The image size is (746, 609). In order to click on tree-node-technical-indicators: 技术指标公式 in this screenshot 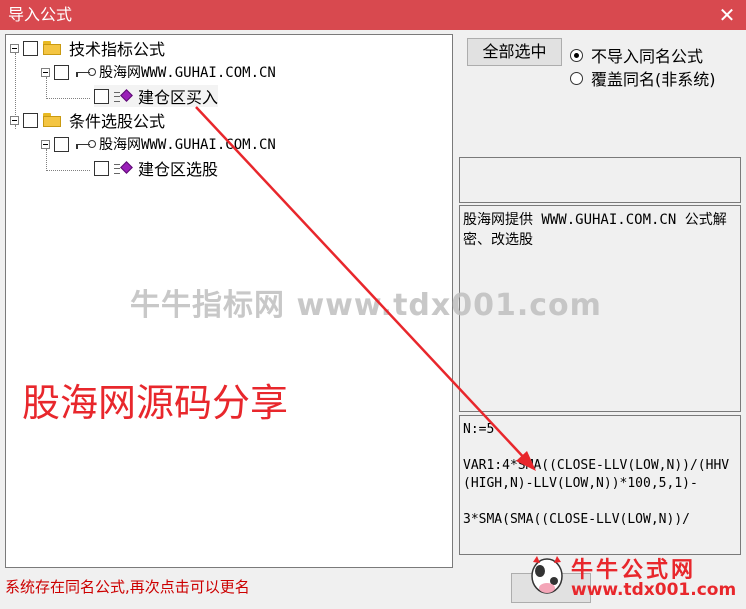, I will do `click(87, 48)`.